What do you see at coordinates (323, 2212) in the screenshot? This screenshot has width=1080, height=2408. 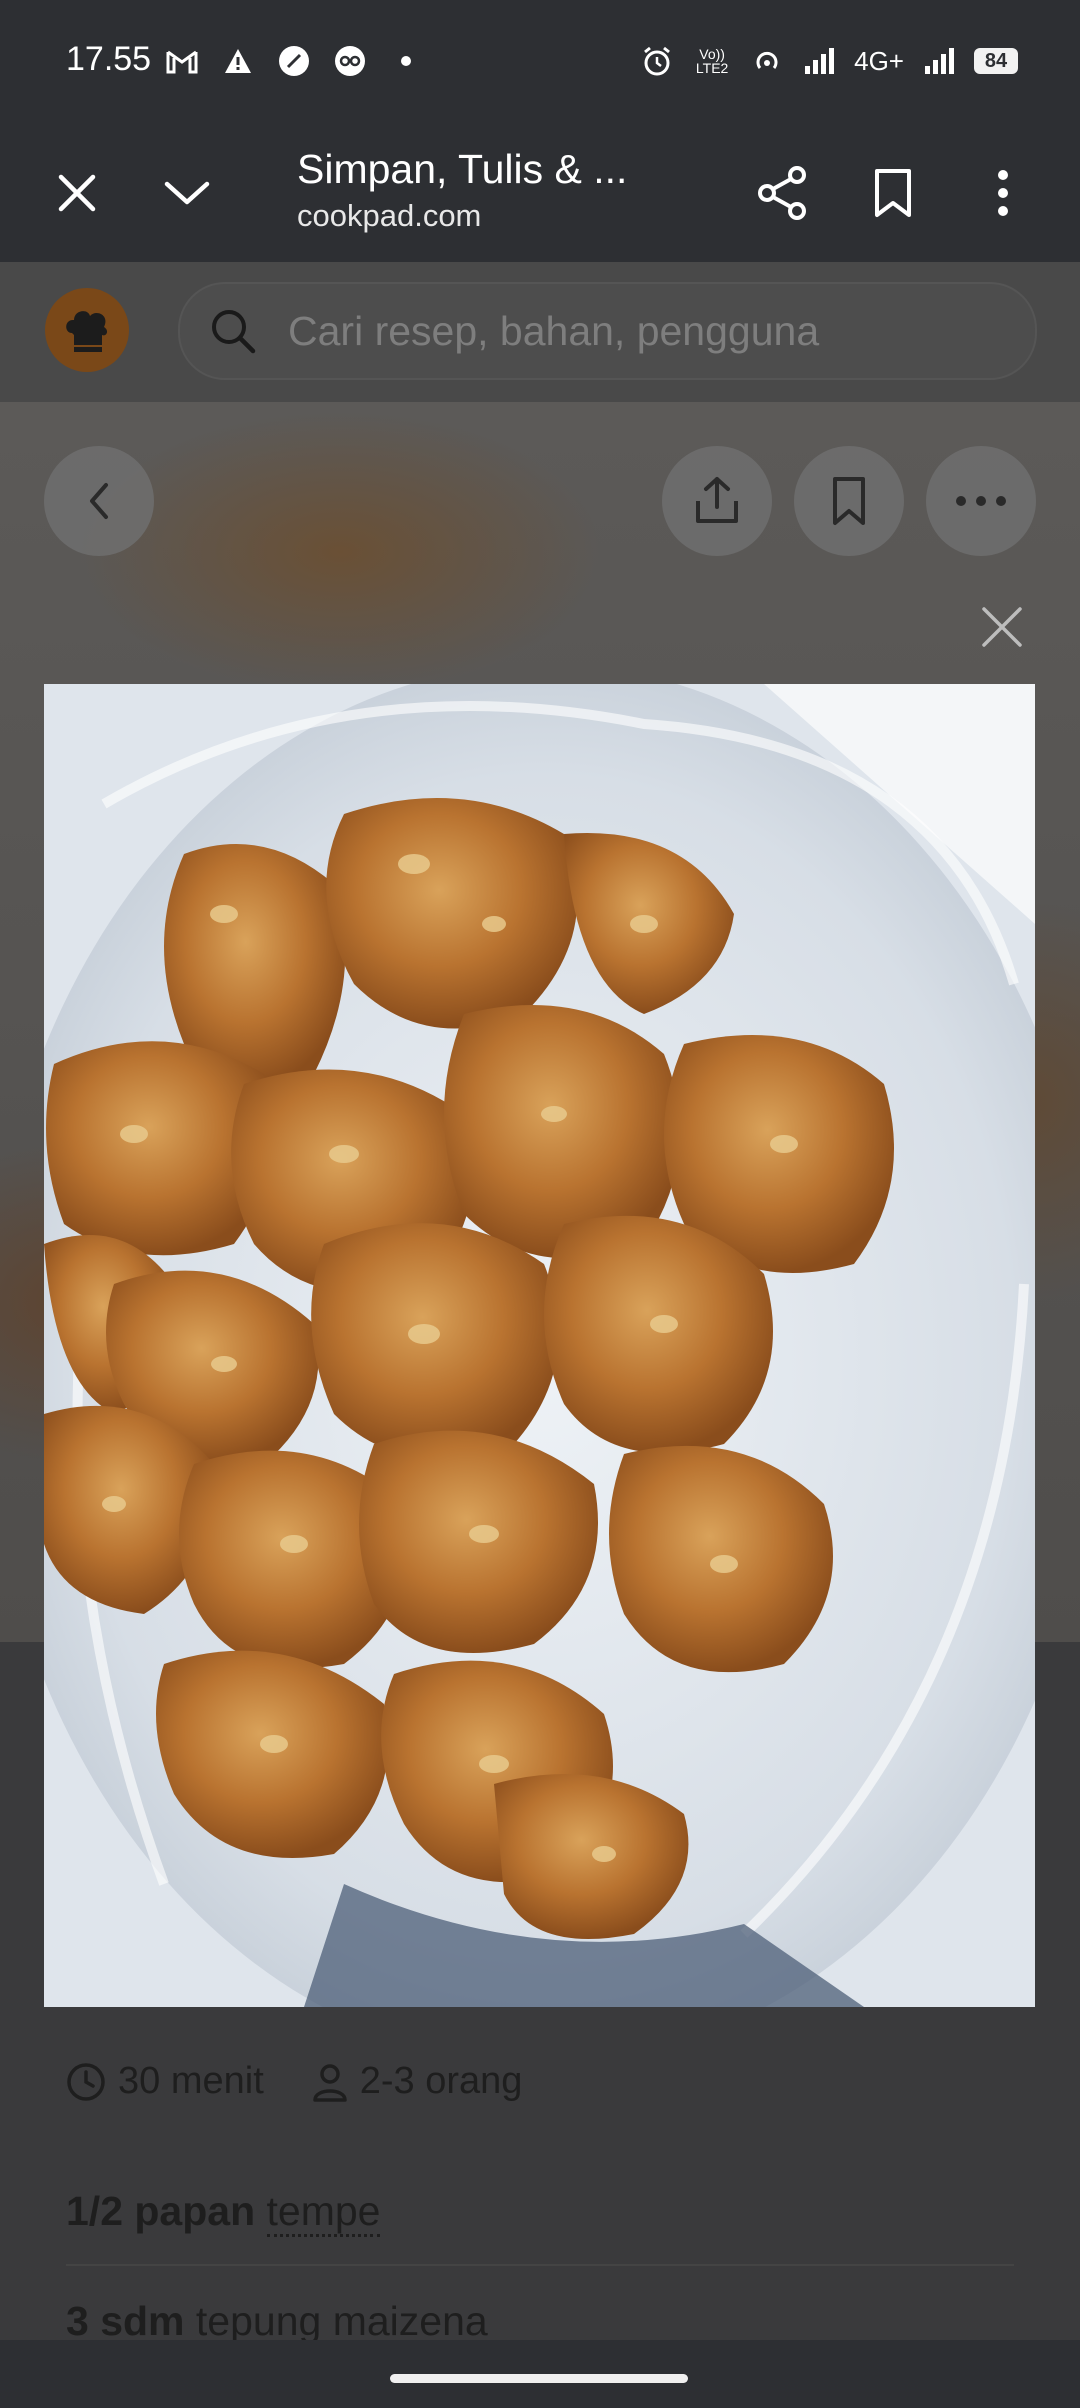 I see `ingredient-name: tempe` at bounding box center [323, 2212].